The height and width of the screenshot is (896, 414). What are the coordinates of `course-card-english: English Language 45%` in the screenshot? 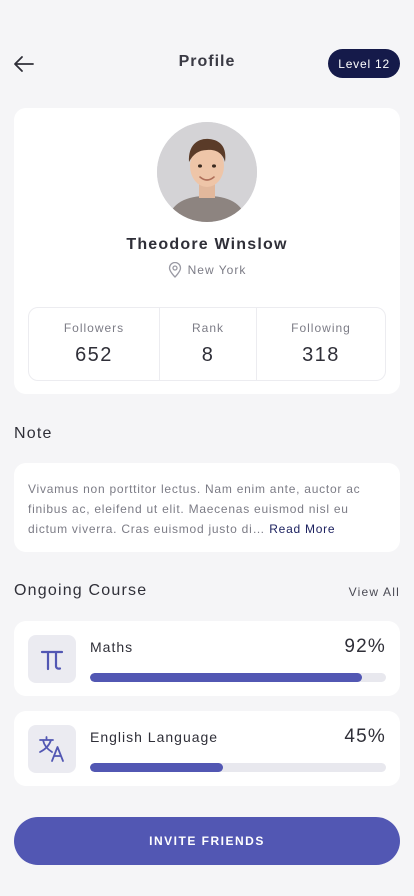 It's located at (207, 748).